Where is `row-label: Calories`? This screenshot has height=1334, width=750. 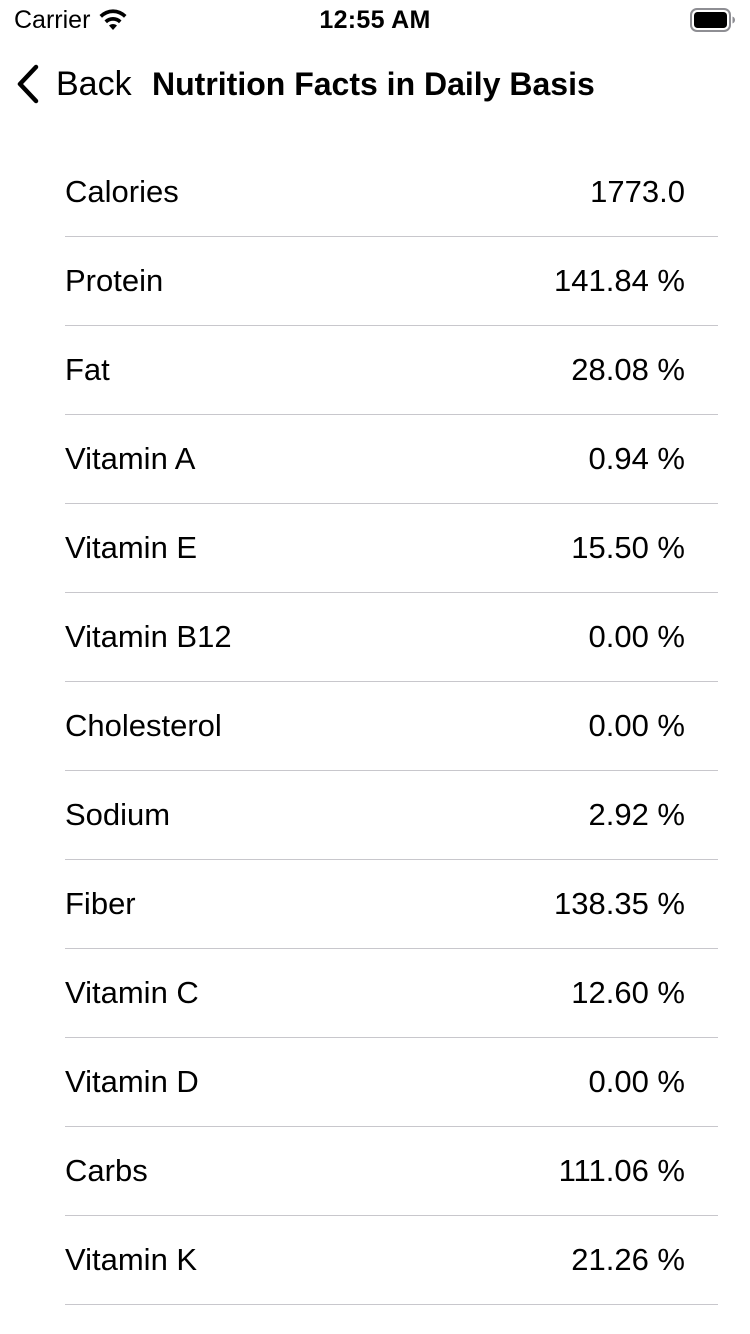 row-label: Calories is located at coordinates (122, 191).